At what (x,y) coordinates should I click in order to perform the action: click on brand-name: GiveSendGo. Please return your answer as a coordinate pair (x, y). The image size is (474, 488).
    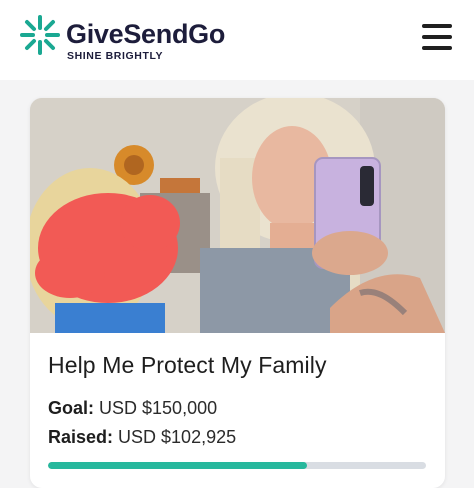
    Looking at the image, I should click on (145, 34).